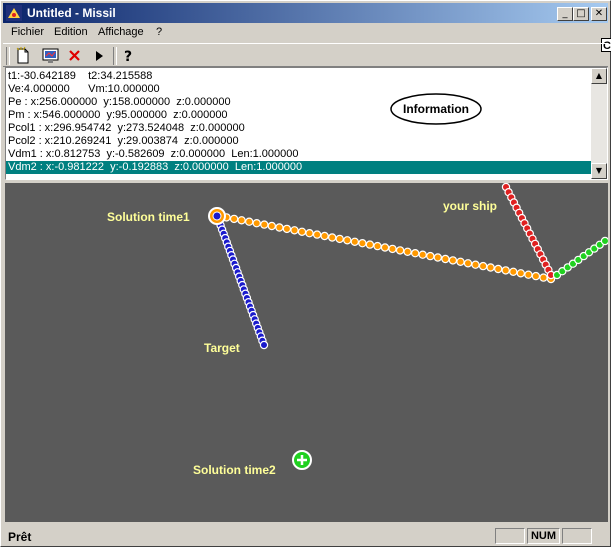 Image resolution: width=611 pixels, height=547 pixels. I want to click on information-badge: Information, so click(436, 109).